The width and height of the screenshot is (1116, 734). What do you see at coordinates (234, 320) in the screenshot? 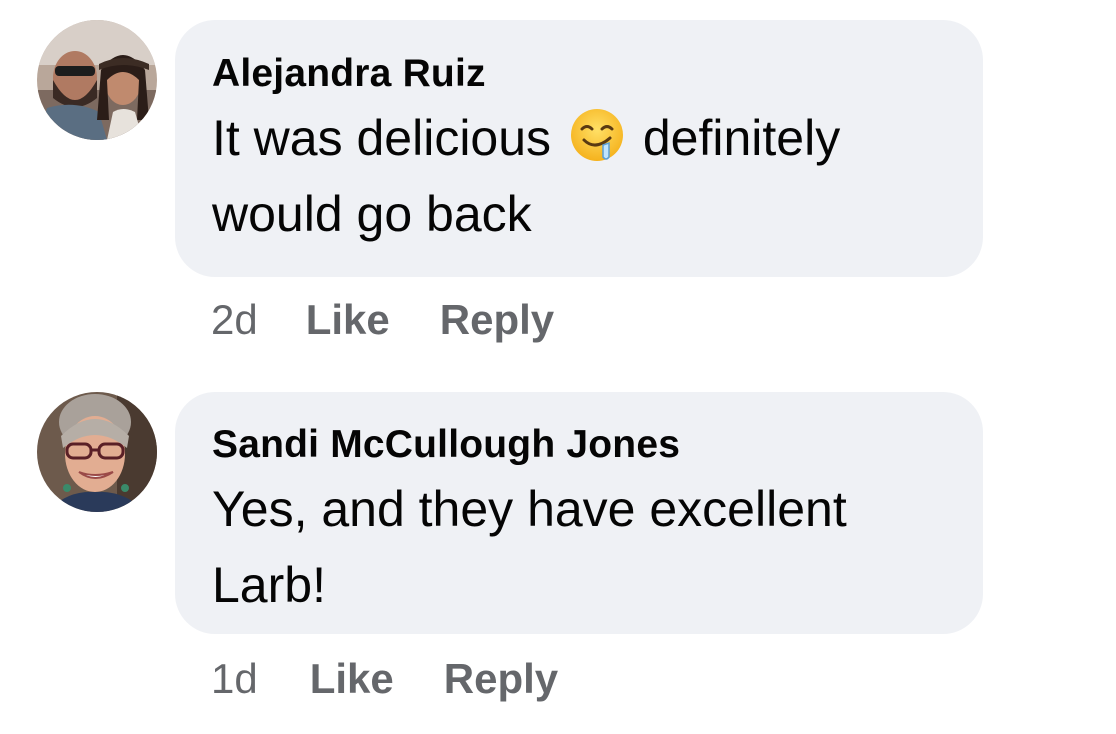
I see `comment-timestamp: 2d` at bounding box center [234, 320].